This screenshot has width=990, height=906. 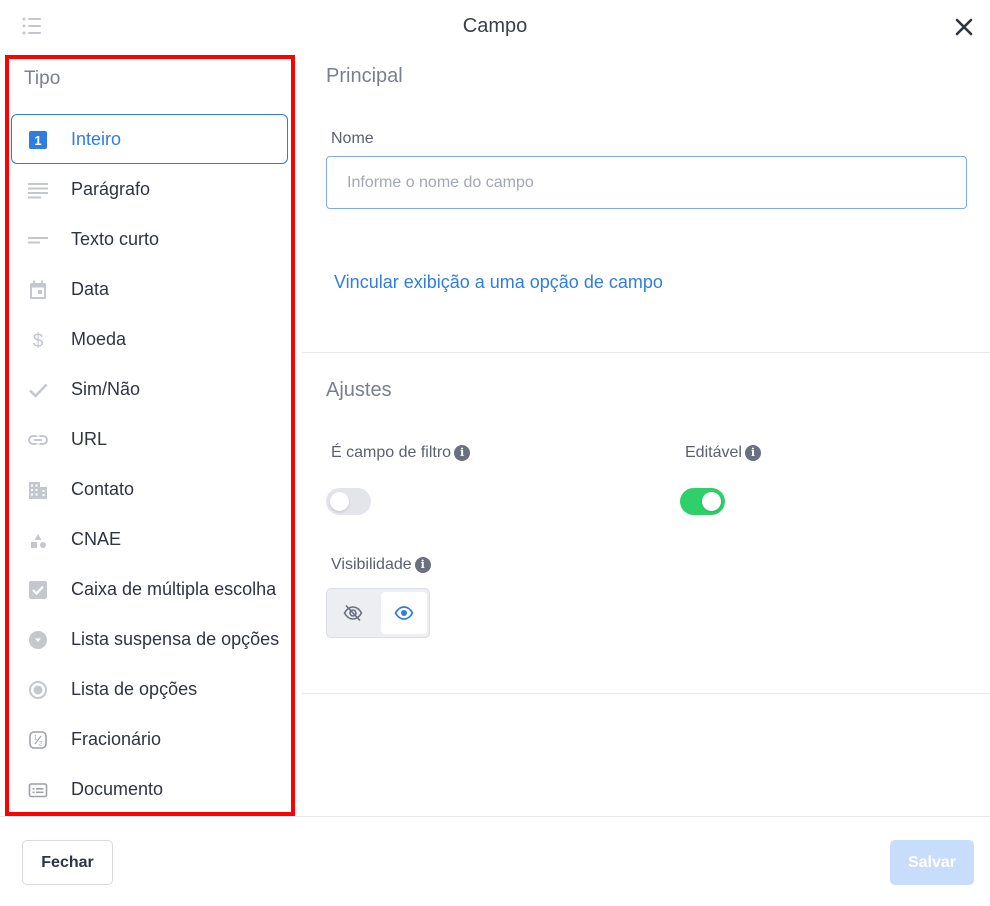 I want to click on svg-text: 1, so click(x=37, y=140).